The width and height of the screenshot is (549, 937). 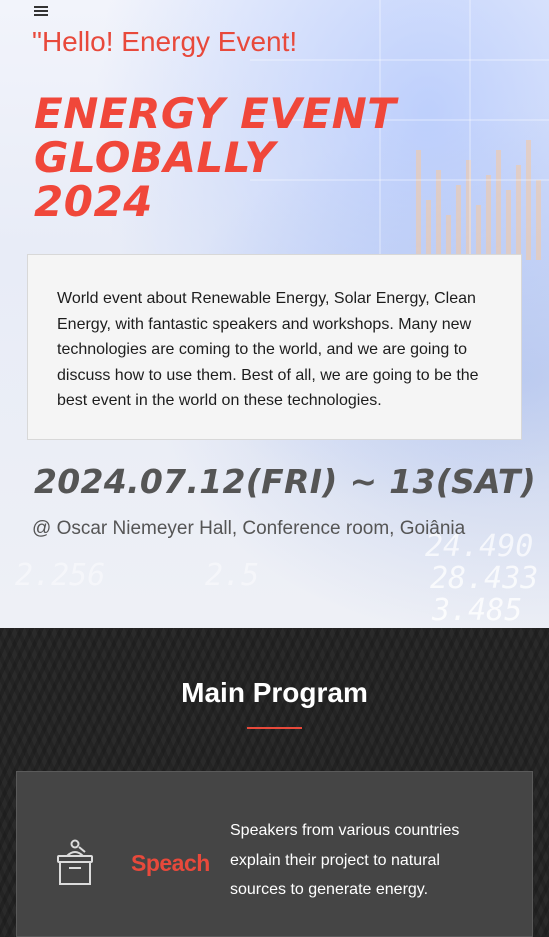 I want to click on svg-text: 3.485, so click(x=476, y=610).